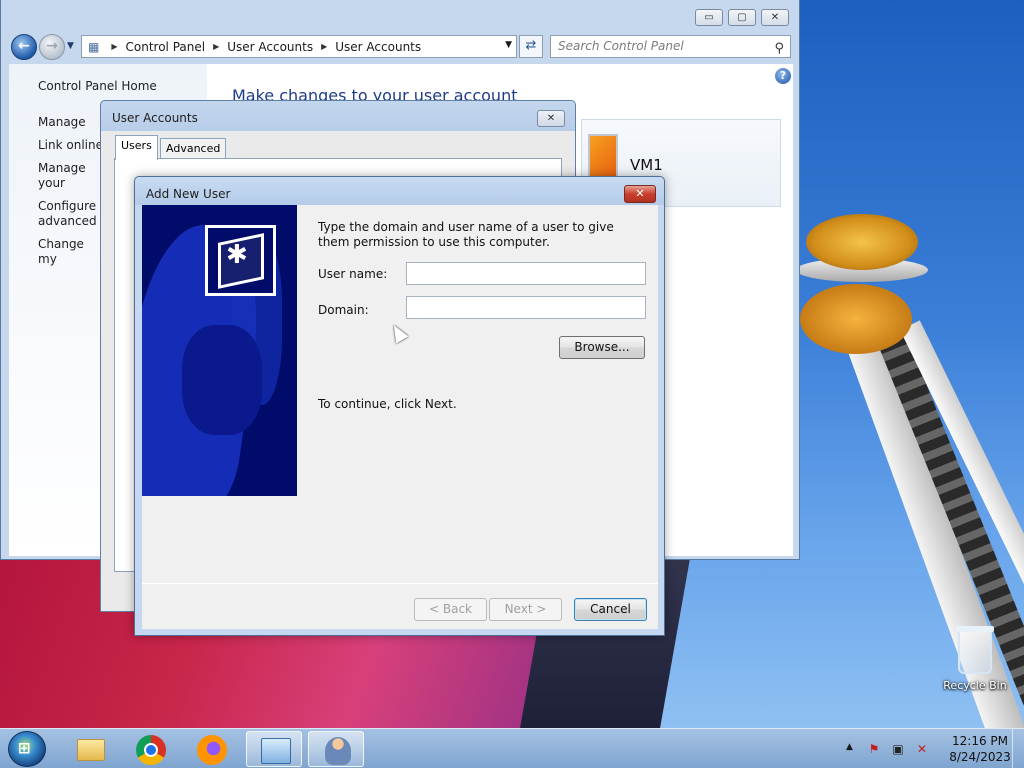 The width and height of the screenshot is (1024, 768). Describe the element at coordinates (72, 122) in the screenshot. I see `sidebar-link-manage-credentials: Manage your` at that location.